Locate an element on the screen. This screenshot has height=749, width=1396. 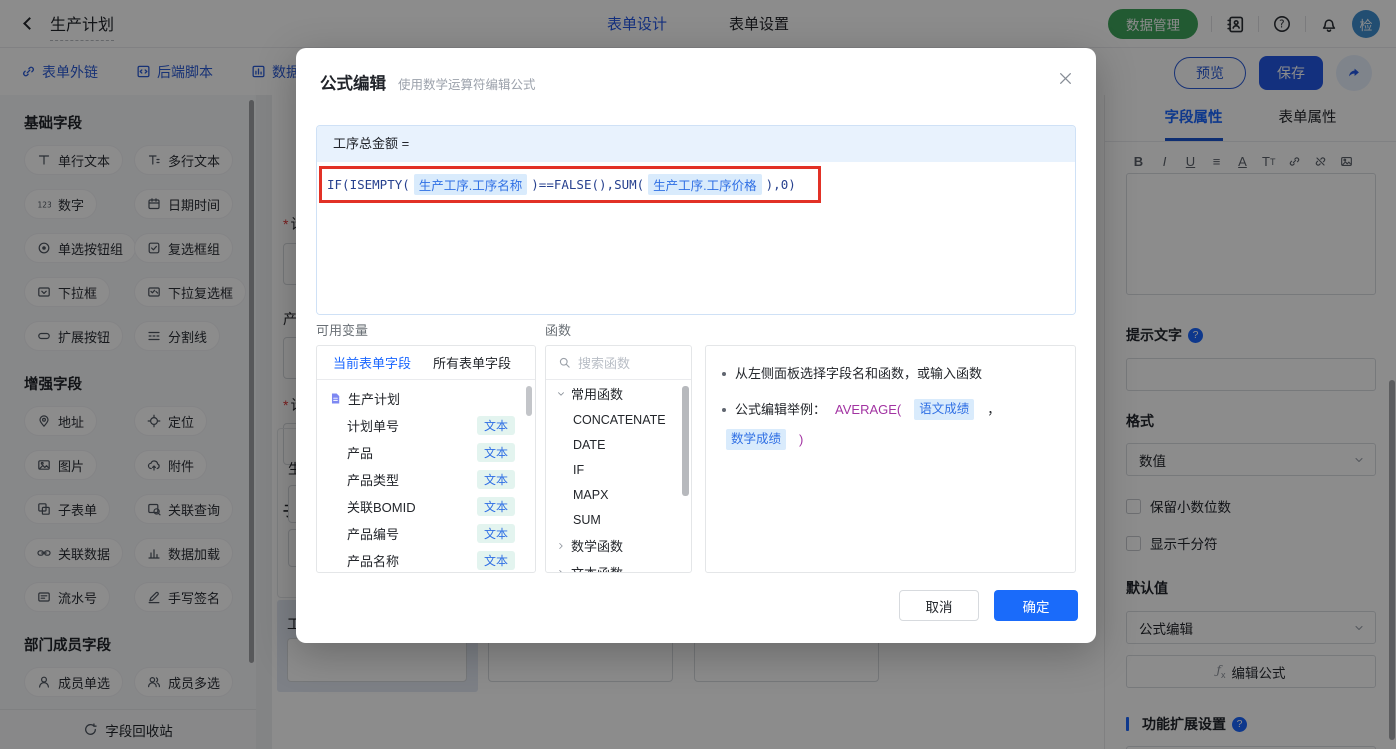
tab-all-form-fields: 所有表单字段 is located at coordinates (472, 362).